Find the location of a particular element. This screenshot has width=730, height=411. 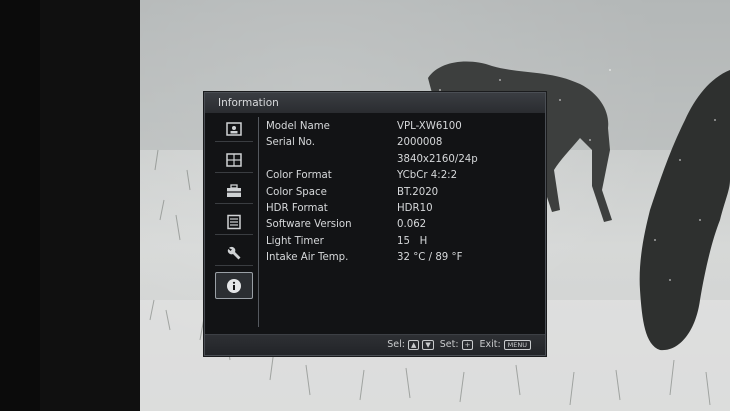

sidebar-item-installation is located at coordinates (234, 253).